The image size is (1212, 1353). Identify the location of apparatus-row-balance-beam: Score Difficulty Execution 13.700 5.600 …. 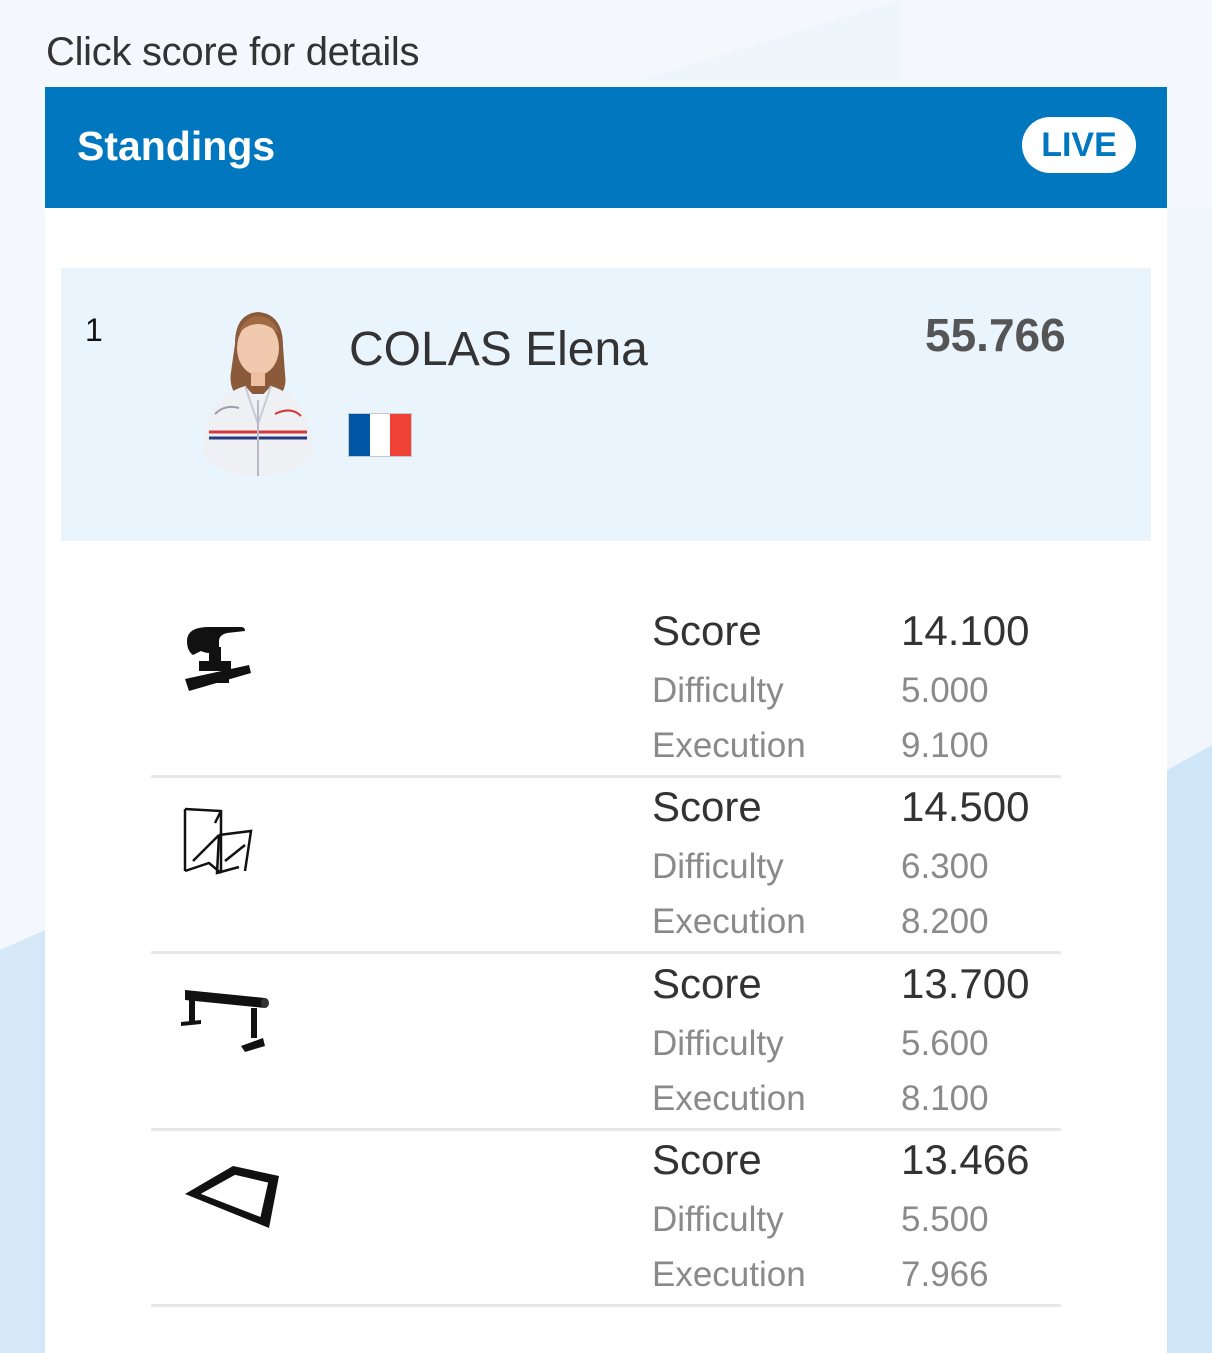
(606, 1041).